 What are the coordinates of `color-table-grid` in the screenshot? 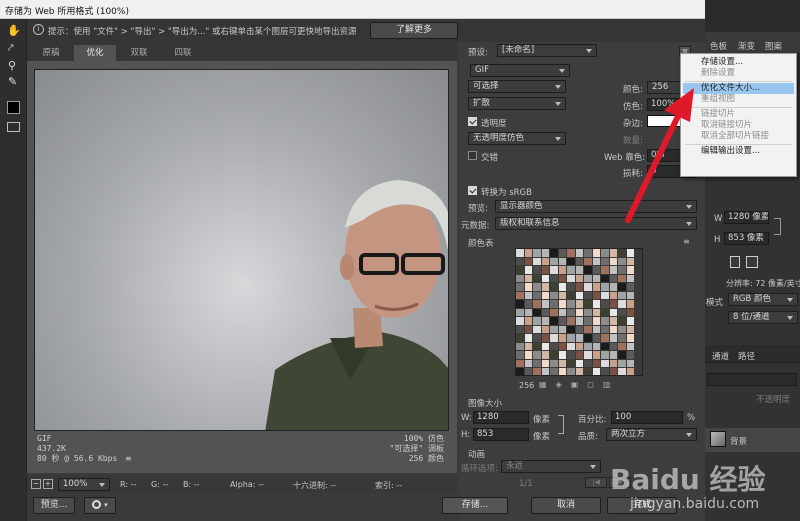 It's located at (579, 312).